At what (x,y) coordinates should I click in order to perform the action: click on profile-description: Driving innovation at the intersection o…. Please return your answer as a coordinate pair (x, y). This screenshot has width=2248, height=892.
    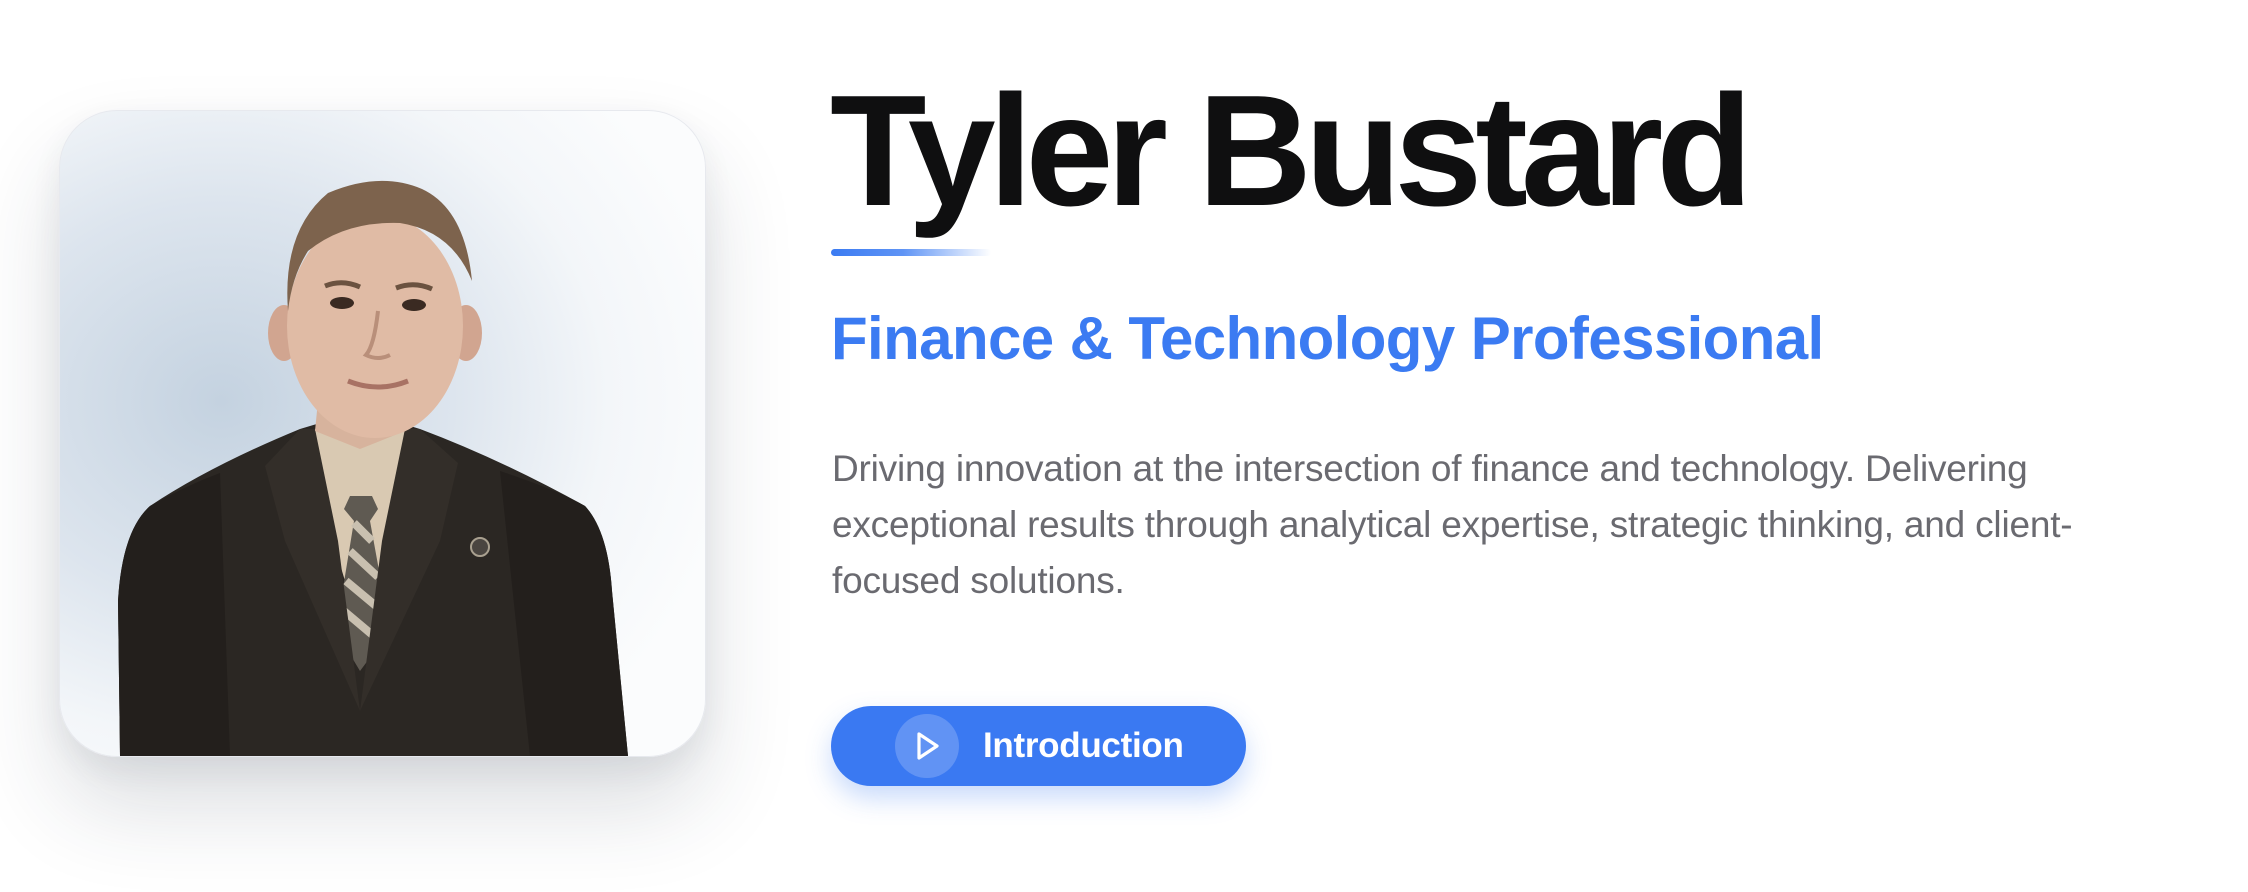
    Looking at the image, I should click on (1452, 524).